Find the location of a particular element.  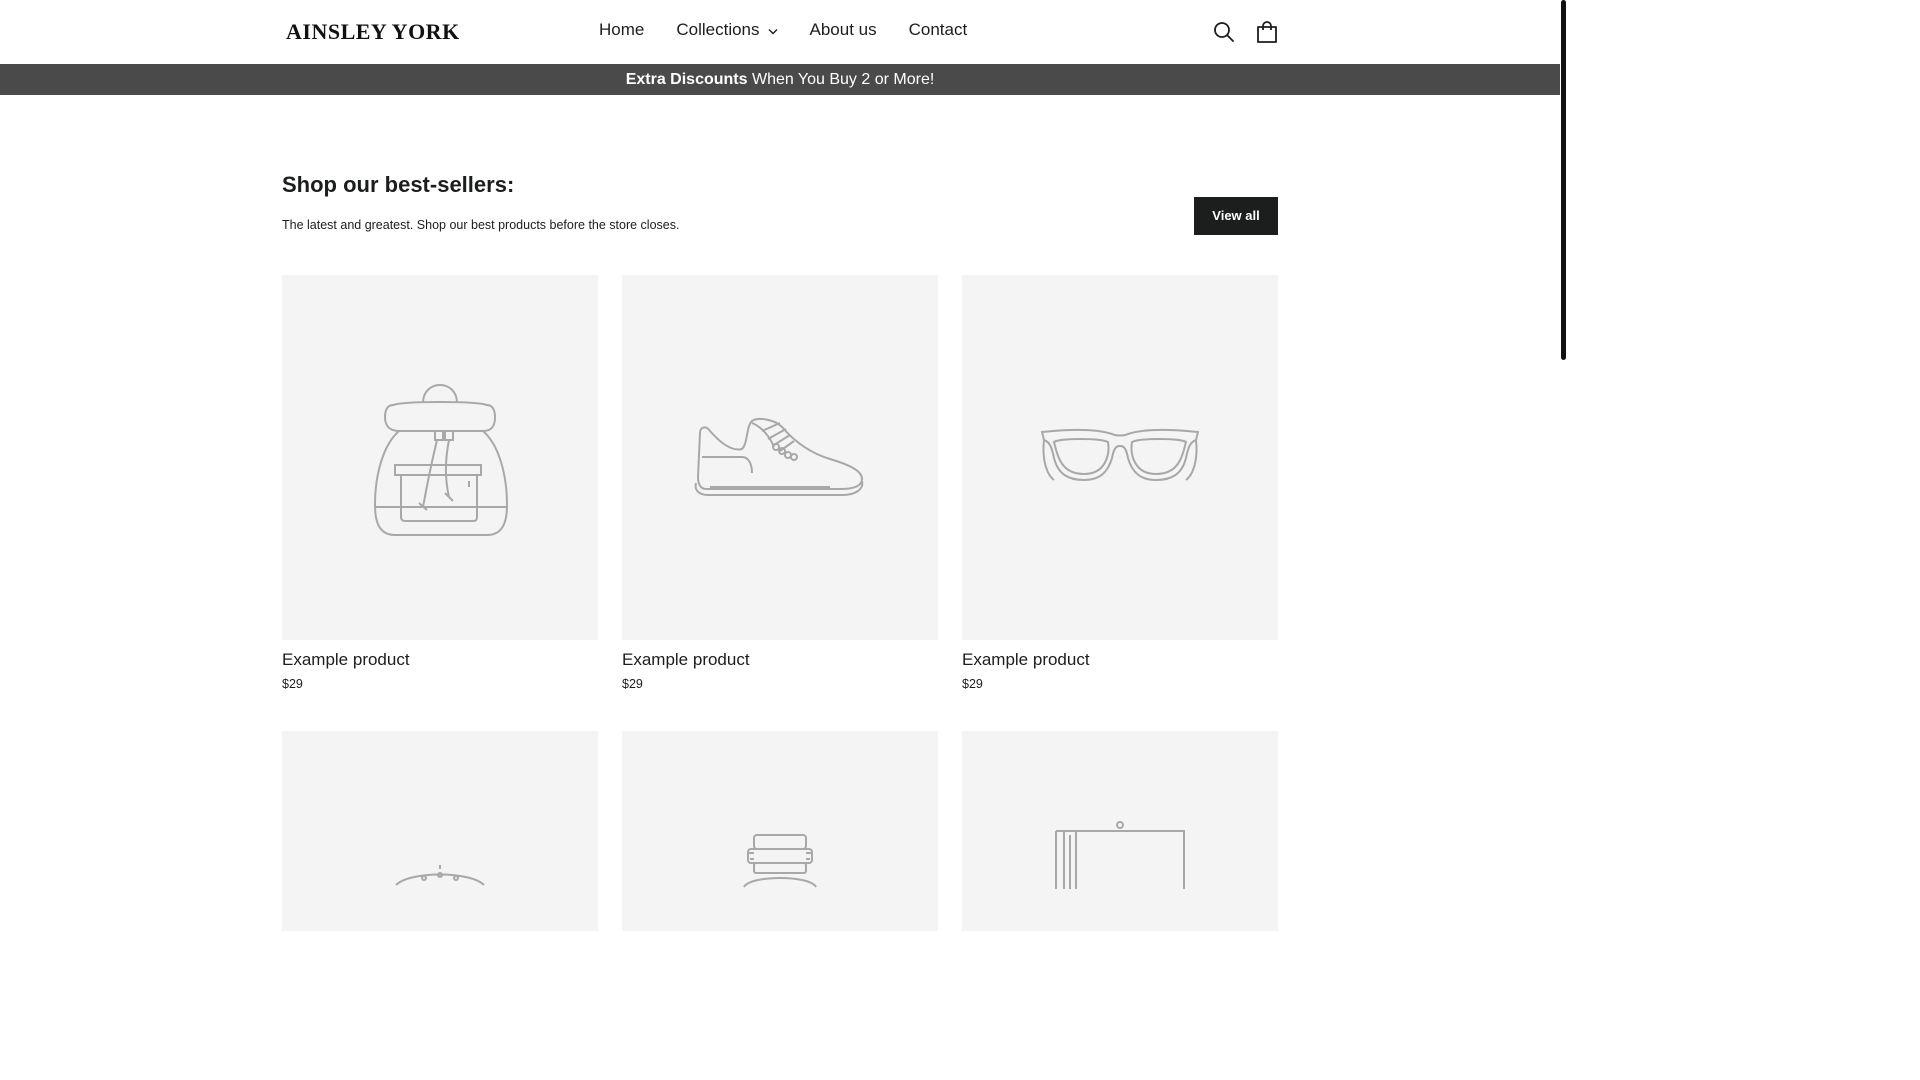

hanging-frame-icon is located at coordinates (1120, 855).